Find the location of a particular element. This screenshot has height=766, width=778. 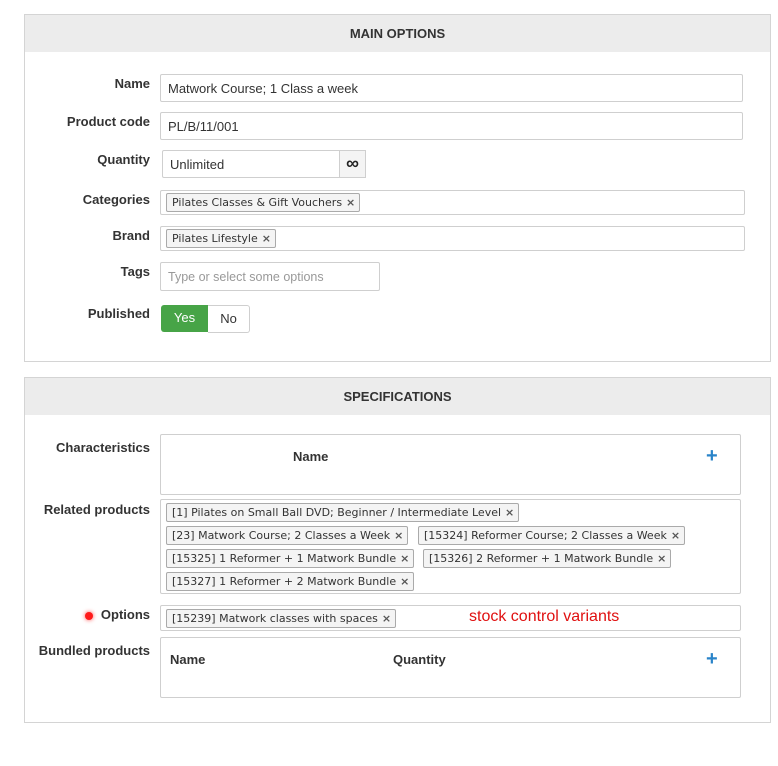

published-label: Published is located at coordinates (118, 313).